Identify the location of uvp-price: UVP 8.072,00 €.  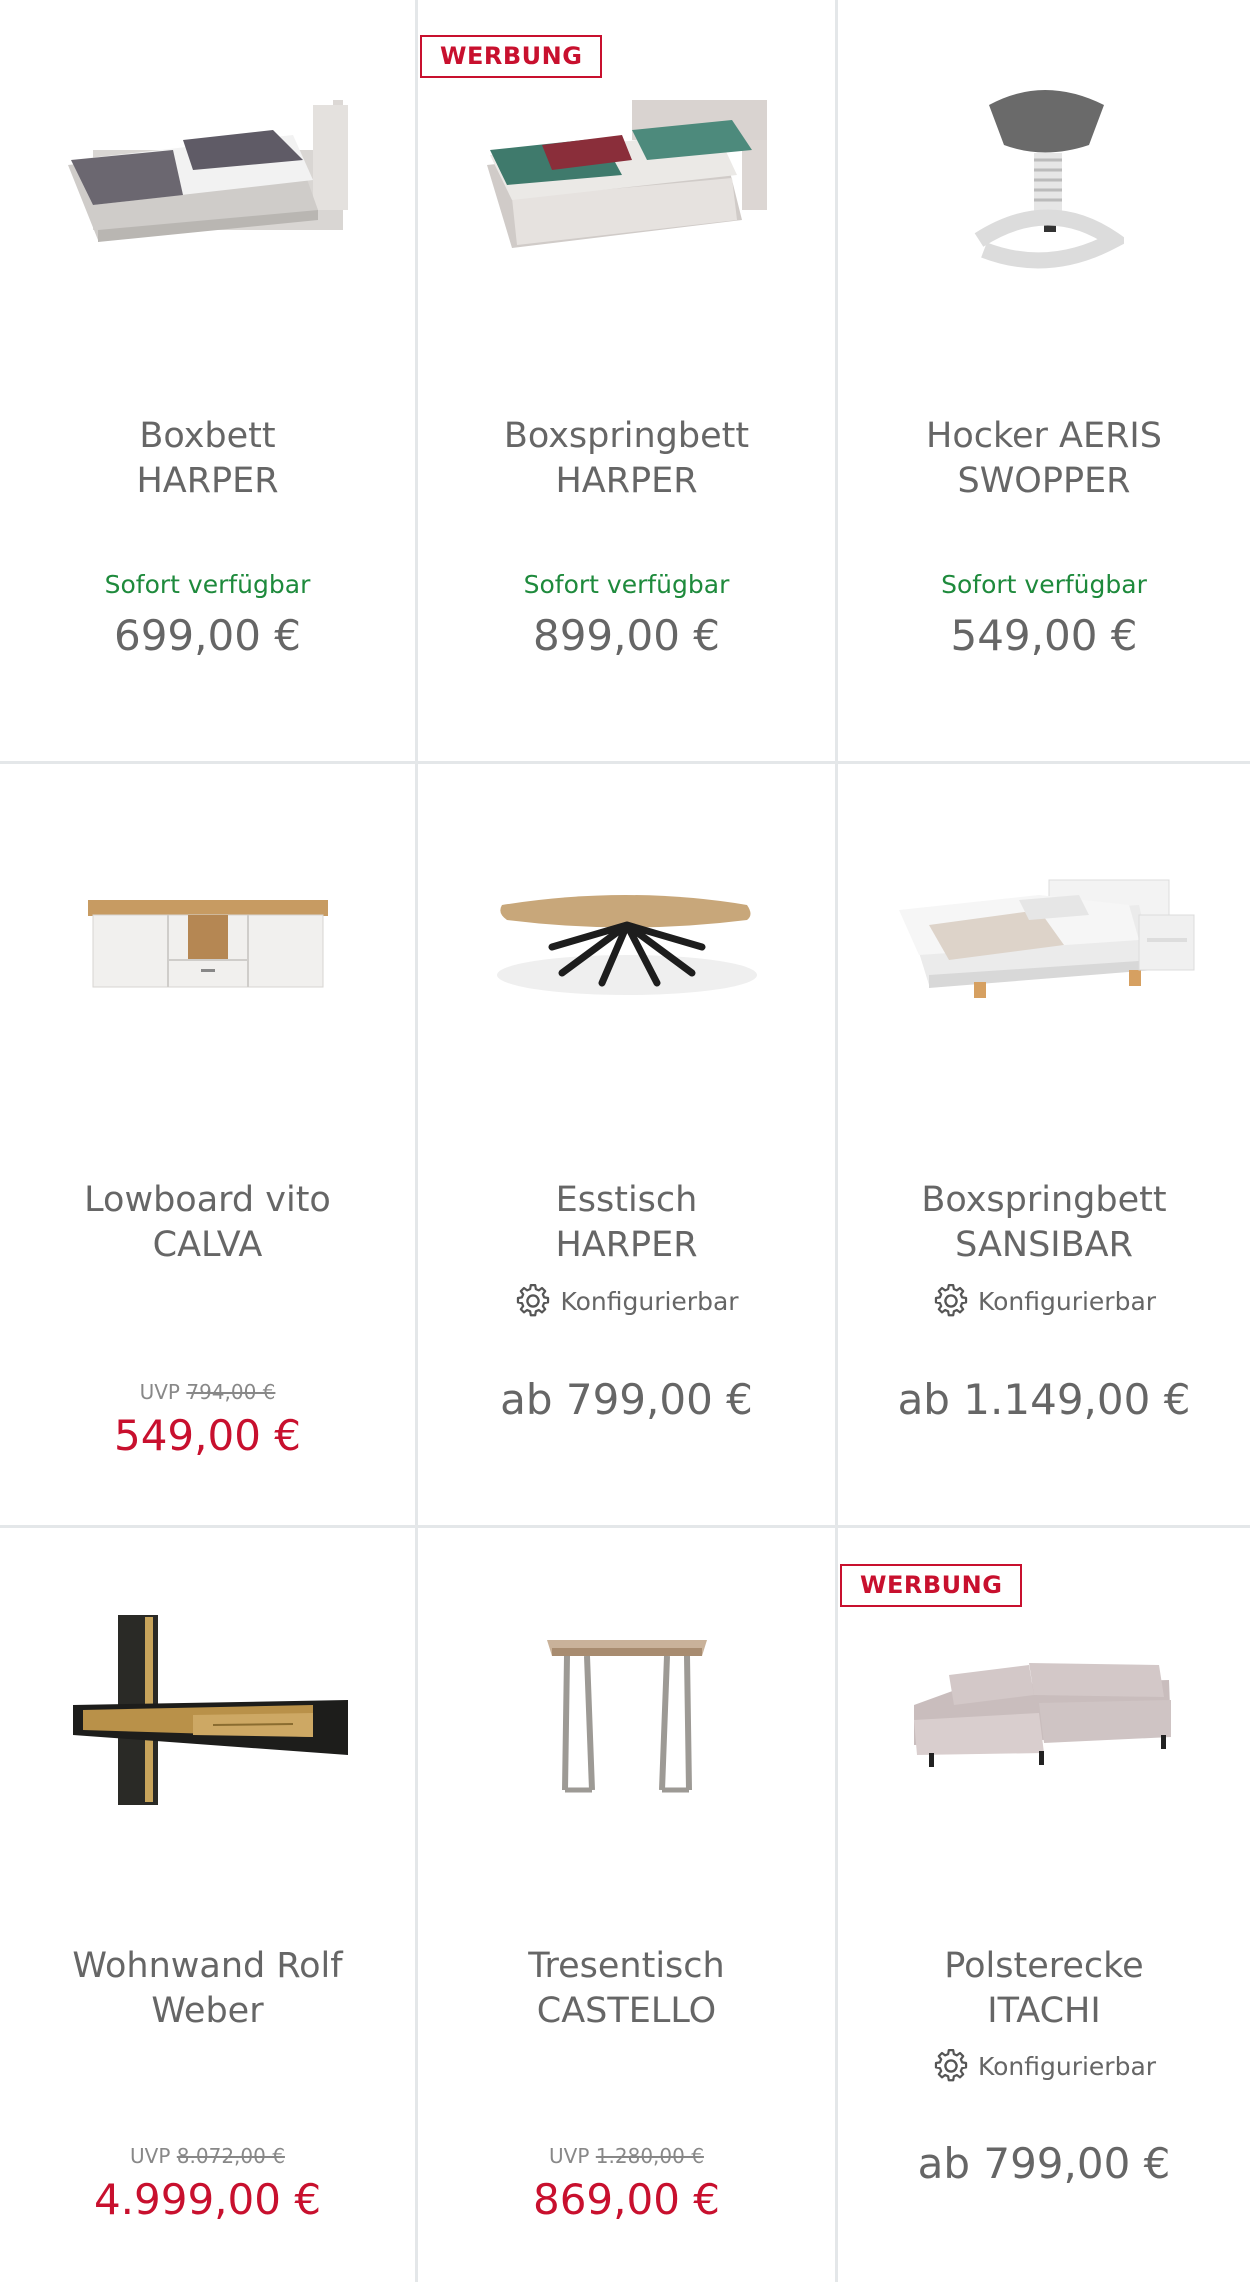
(207, 2156).